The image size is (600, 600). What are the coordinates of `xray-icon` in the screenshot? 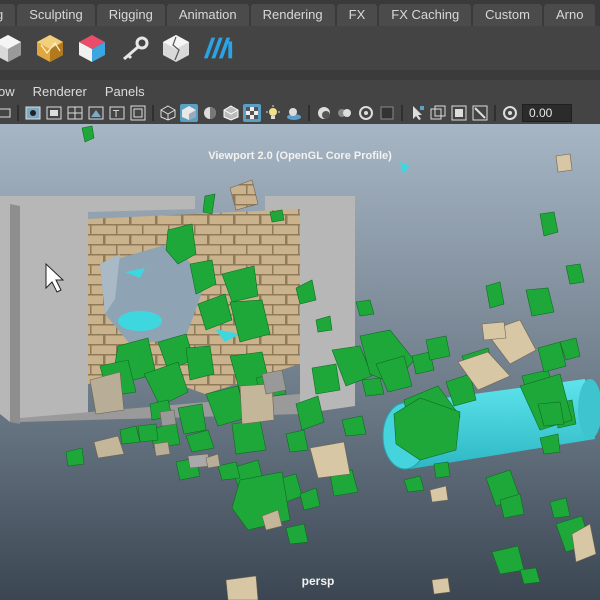 It's located at (438, 113).